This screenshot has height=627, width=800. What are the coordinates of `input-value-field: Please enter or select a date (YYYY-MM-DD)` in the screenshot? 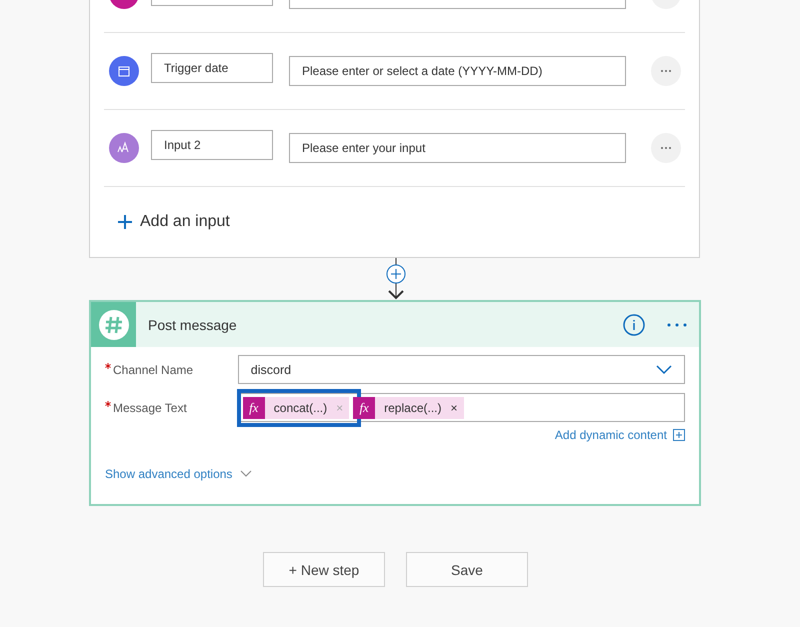 It's located at (457, 71).